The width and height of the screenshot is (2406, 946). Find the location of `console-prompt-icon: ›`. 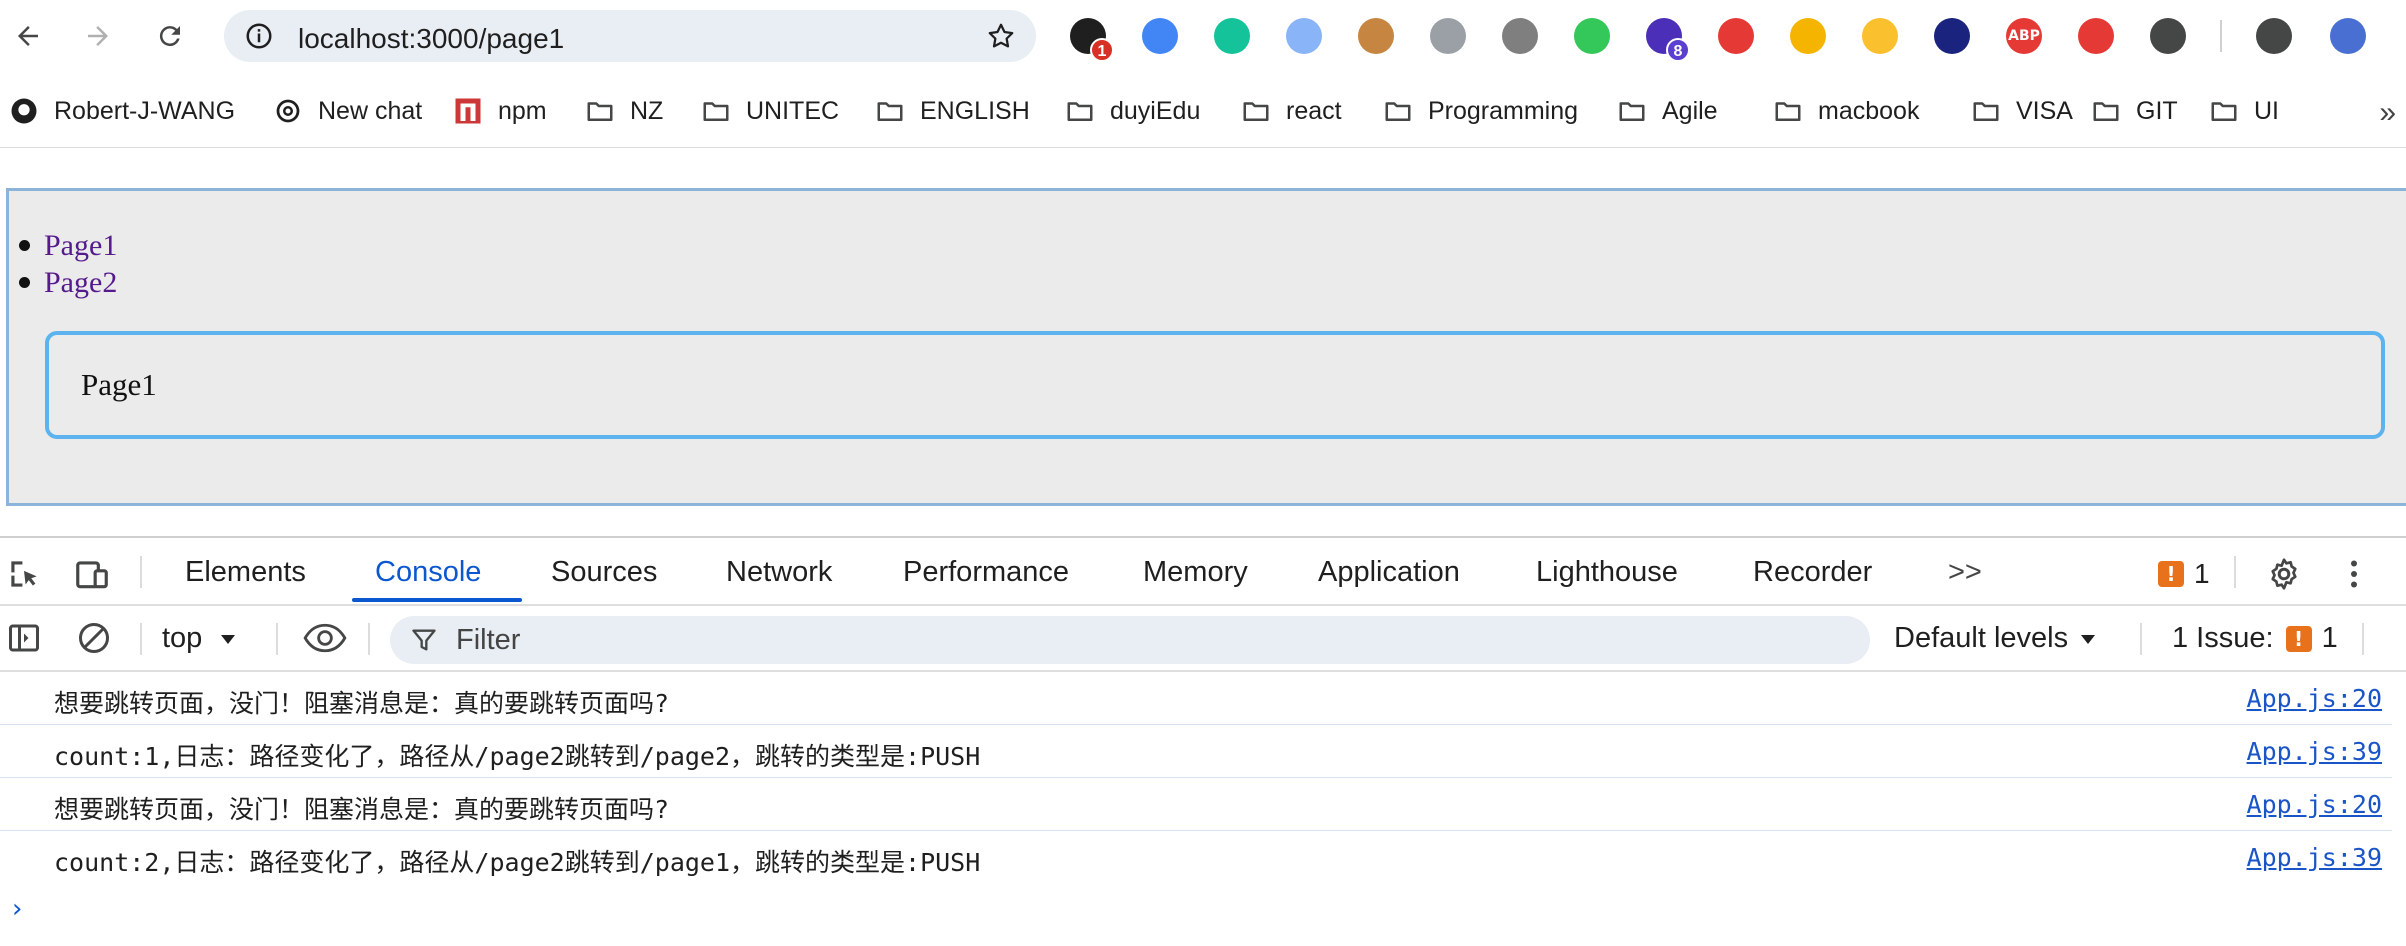

console-prompt-icon: › is located at coordinates (17, 909).